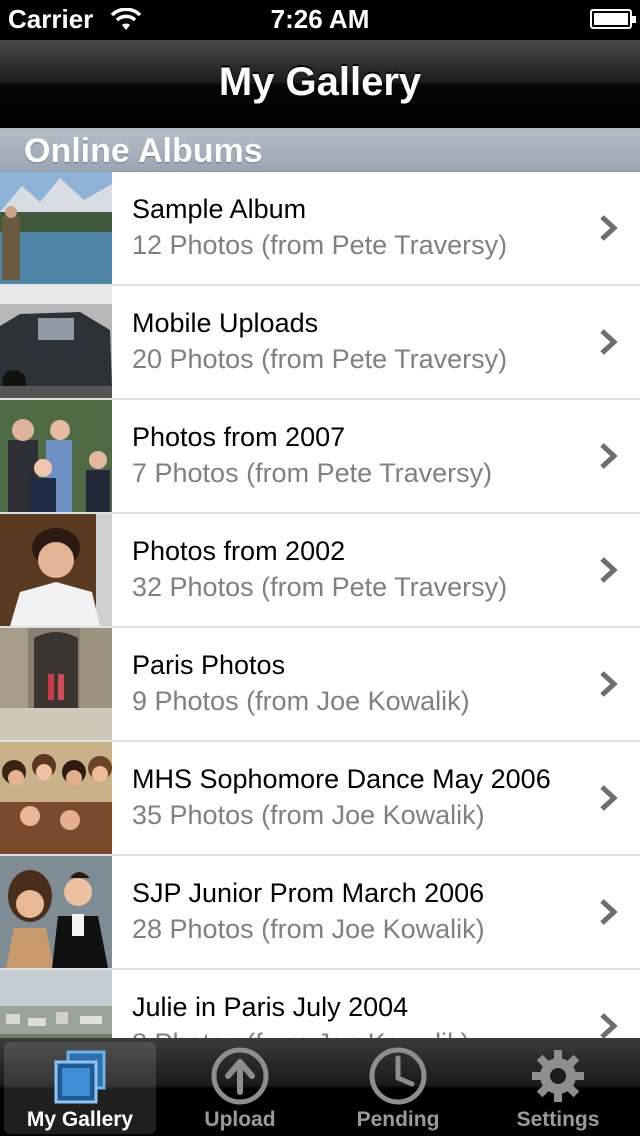 This screenshot has width=640, height=1136. I want to click on group-dance-photo, so click(56, 798).